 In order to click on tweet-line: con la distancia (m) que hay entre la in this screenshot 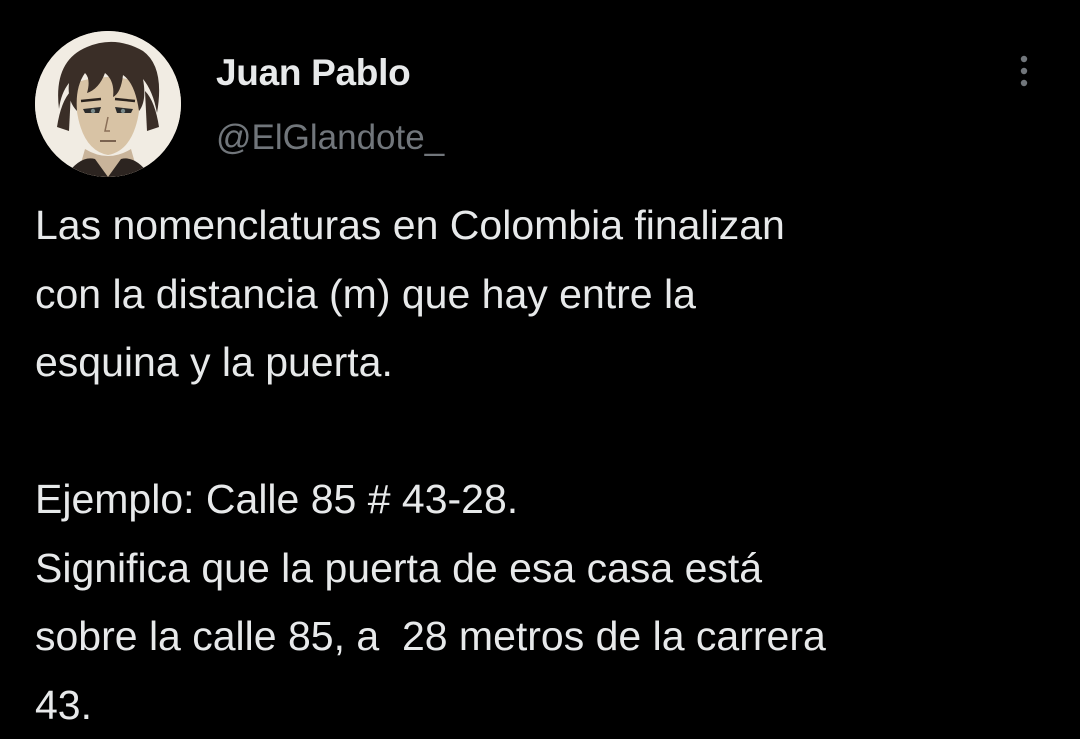, I will do `click(545, 294)`.